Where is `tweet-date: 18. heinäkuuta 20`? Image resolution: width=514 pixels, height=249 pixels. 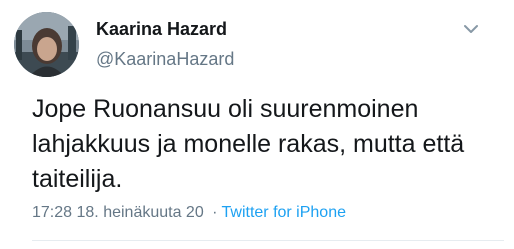 tweet-date: 18. heinäkuuta 20 is located at coordinates (140, 212).